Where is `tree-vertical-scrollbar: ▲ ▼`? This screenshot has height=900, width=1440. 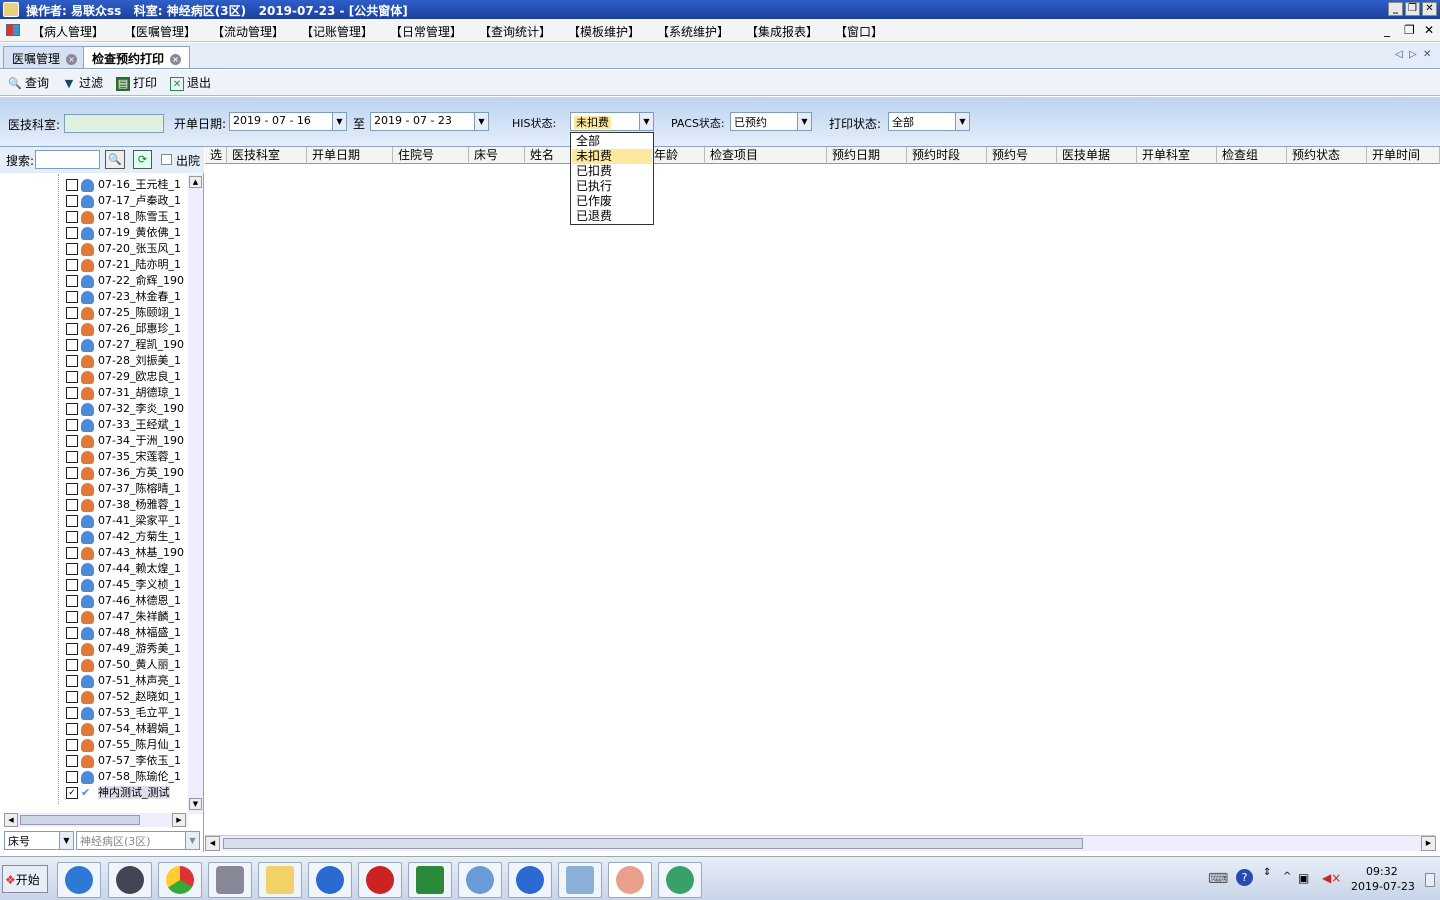 tree-vertical-scrollbar: ▲ ▼ is located at coordinates (195, 494).